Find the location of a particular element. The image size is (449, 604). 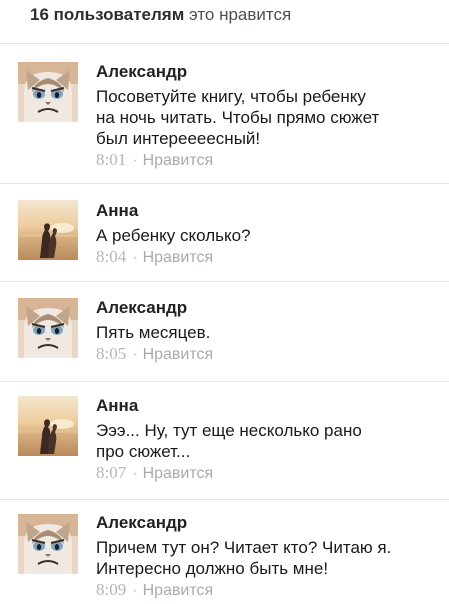

comment-text: А ребенку сколько? is located at coordinates (173, 235).